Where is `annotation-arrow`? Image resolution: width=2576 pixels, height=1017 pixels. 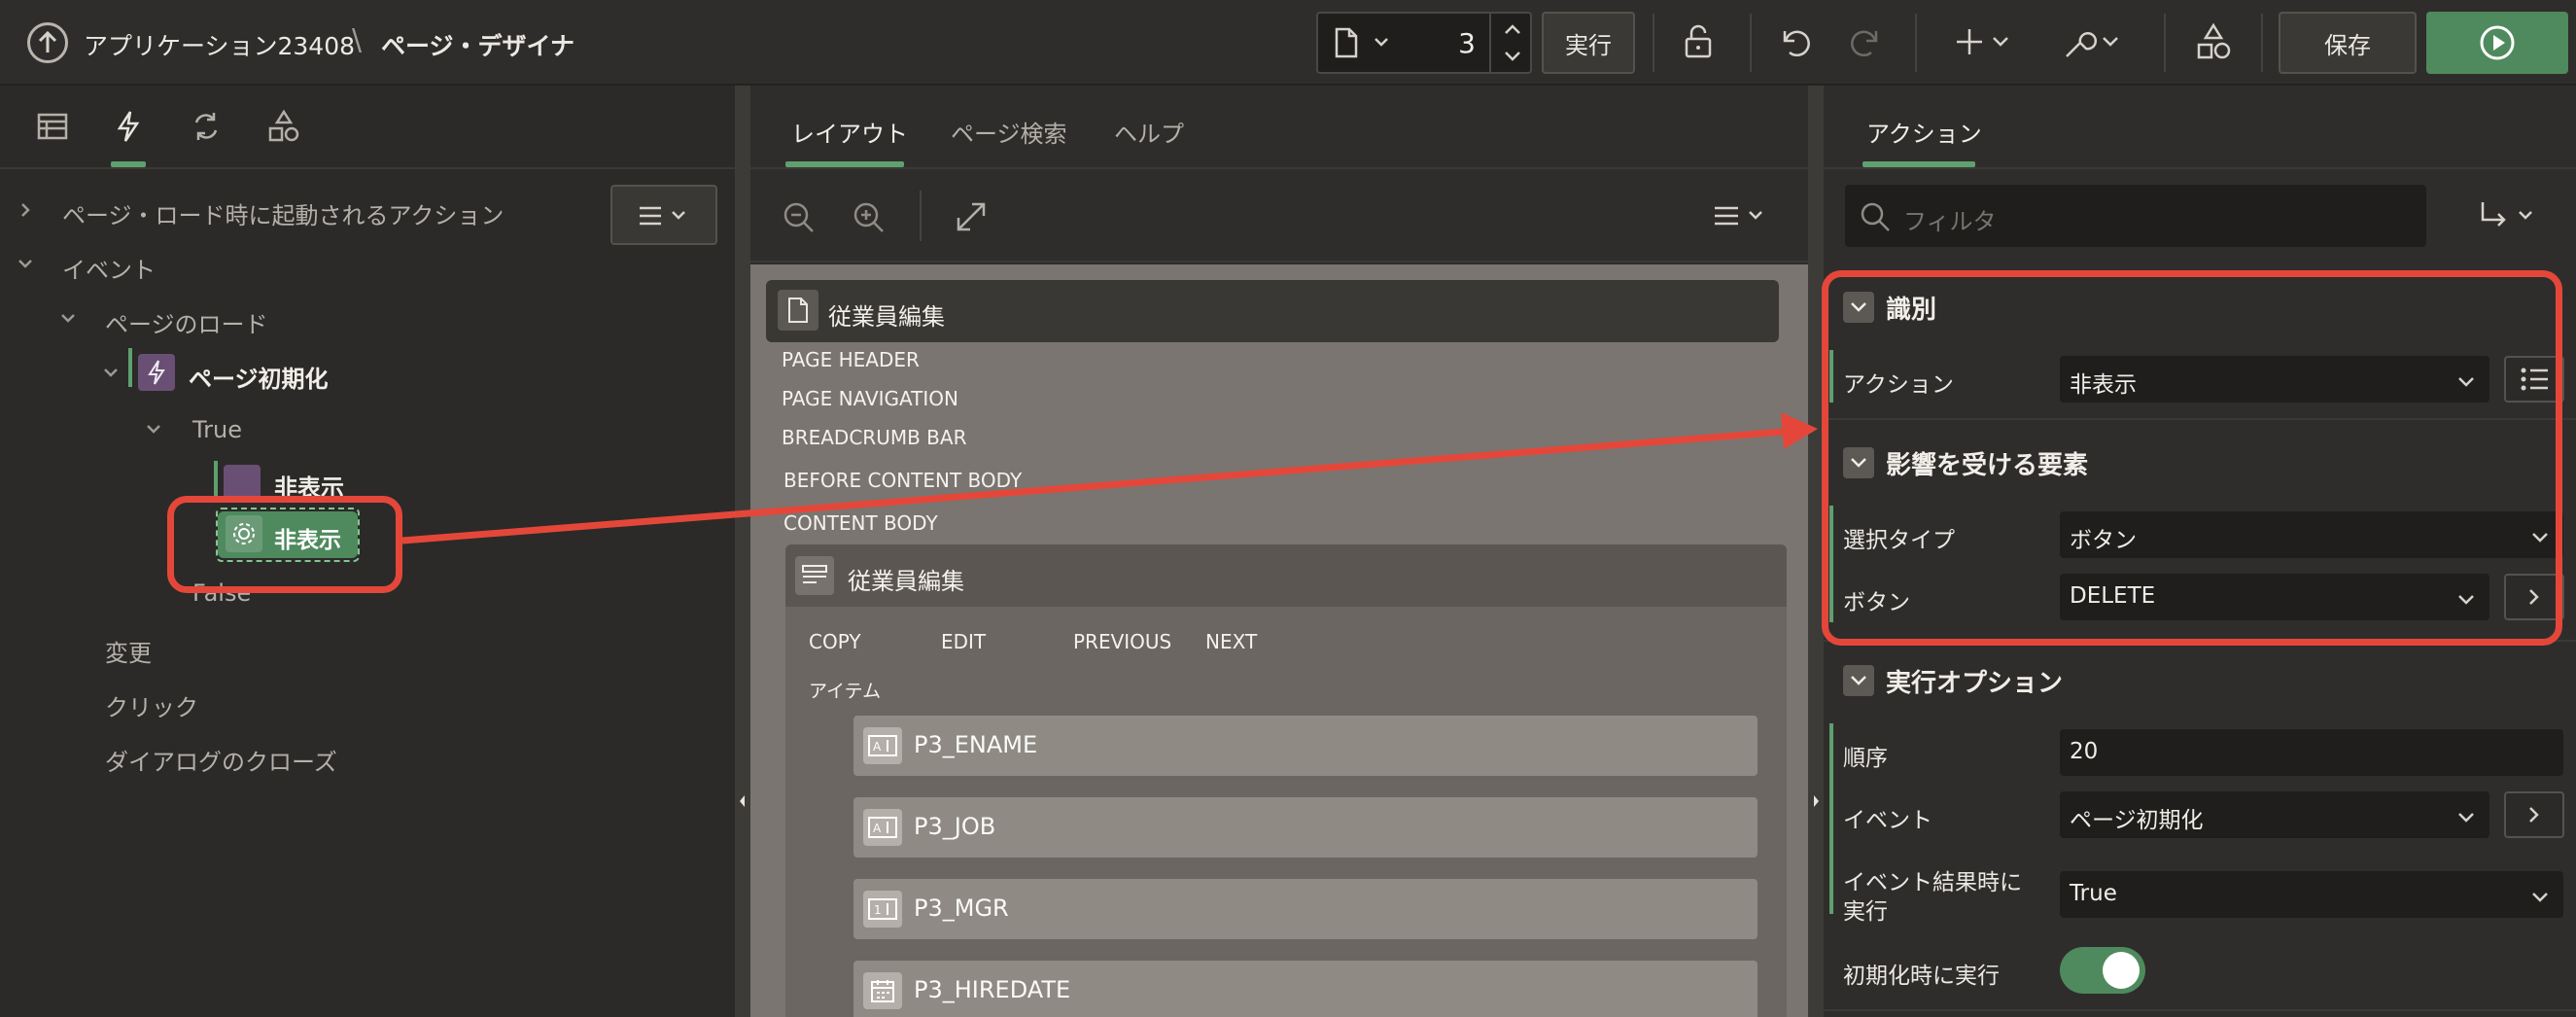 annotation-arrow is located at coordinates (1110, 478).